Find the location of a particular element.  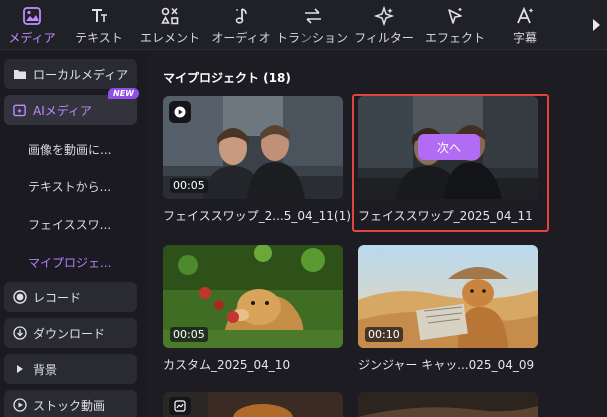

effect-icon is located at coordinates (455, 16).